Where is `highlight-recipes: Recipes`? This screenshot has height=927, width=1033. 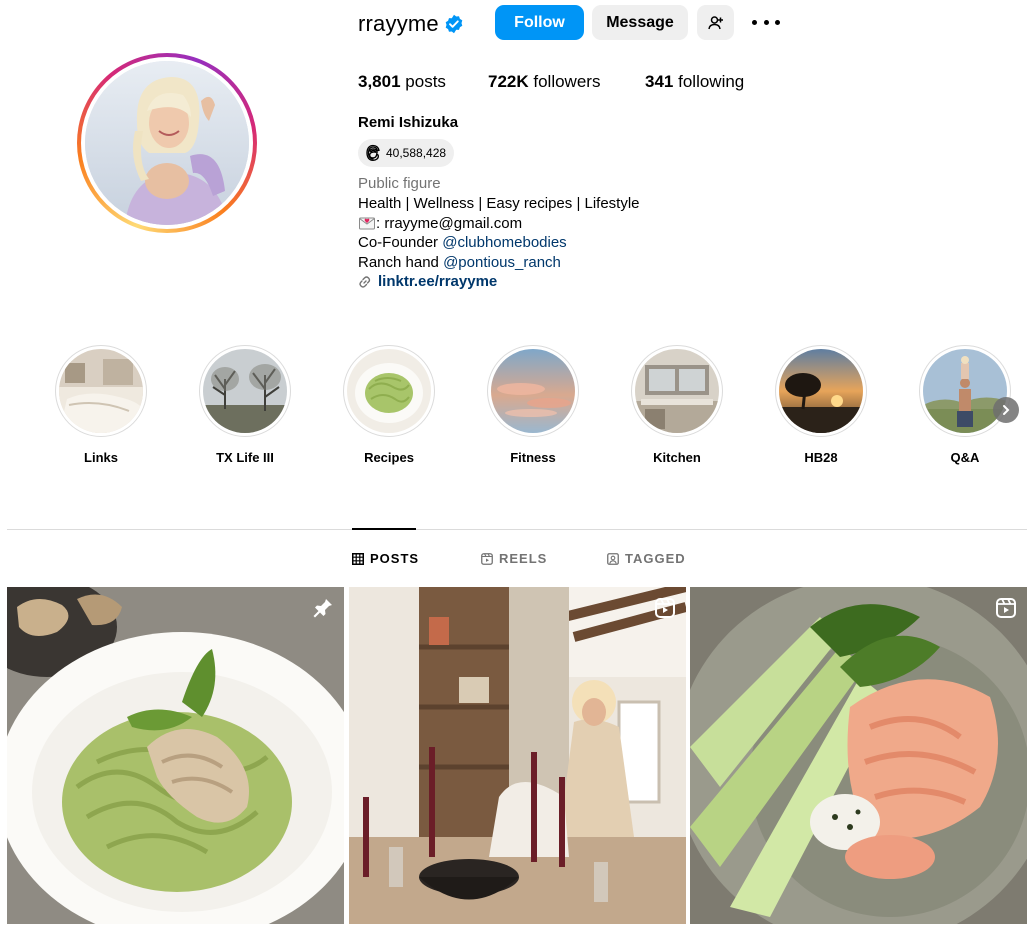
highlight-recipes: Recipes is located at coordinates (389, 405).